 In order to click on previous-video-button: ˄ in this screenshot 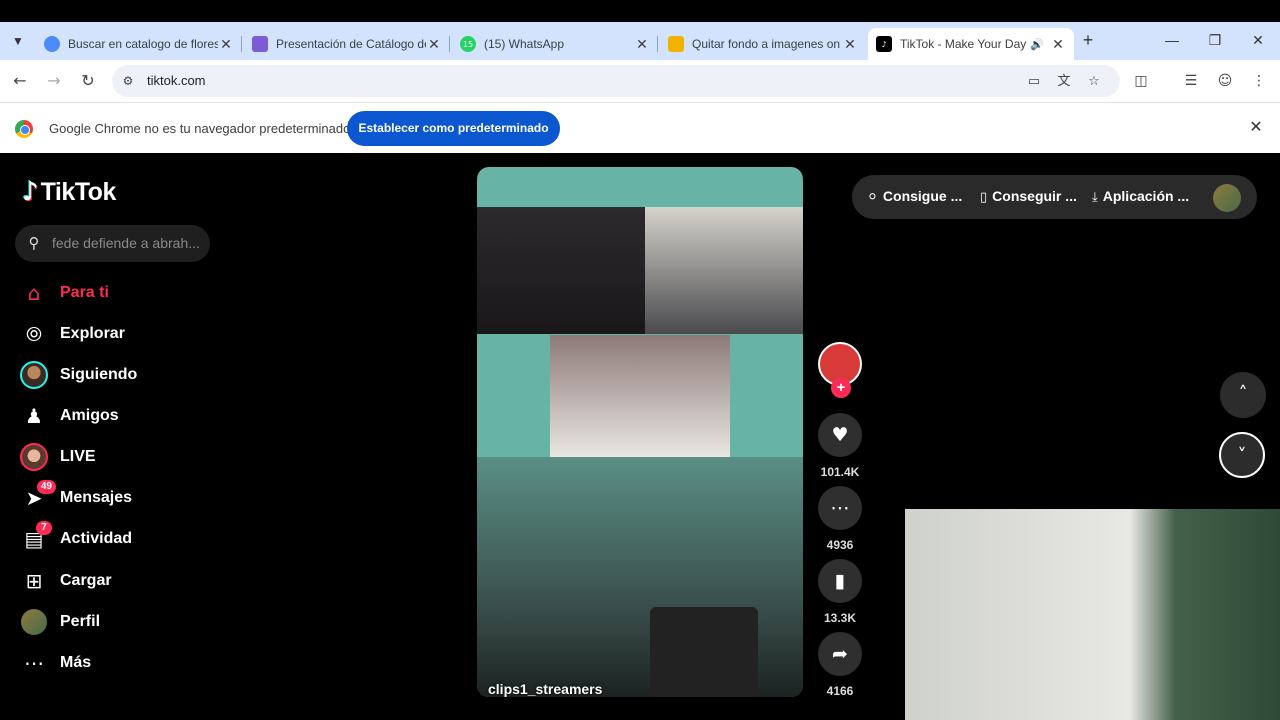, I will do `click(1243, 395)`.